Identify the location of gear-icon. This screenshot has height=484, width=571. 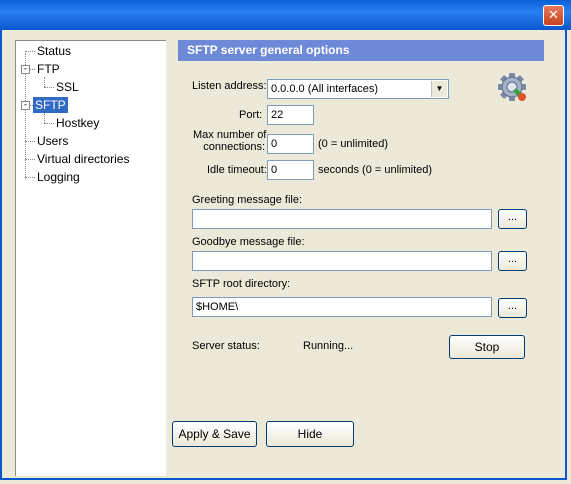
(512, 87).